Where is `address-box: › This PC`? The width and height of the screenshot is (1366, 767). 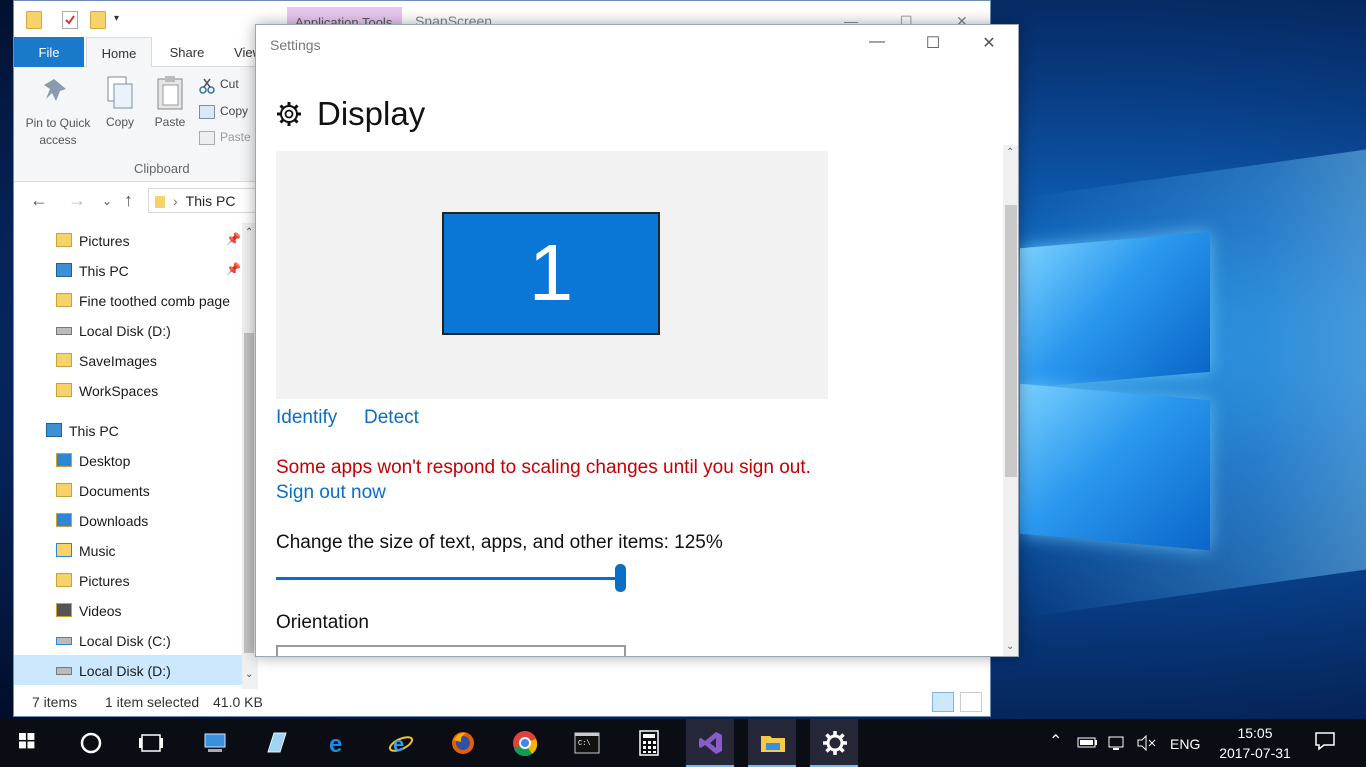
address-box: › This PC is located at coordinates (203, 200).